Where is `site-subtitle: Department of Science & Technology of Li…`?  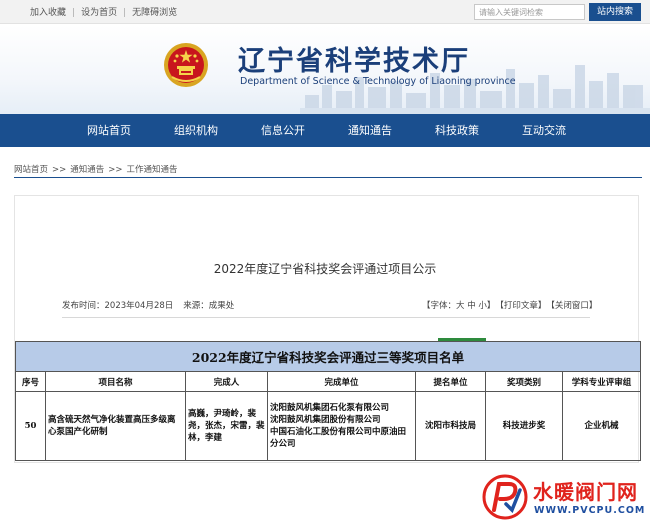 site-subtitle: Department of Science & Technology of Li… is located at coordinates (378, 81).